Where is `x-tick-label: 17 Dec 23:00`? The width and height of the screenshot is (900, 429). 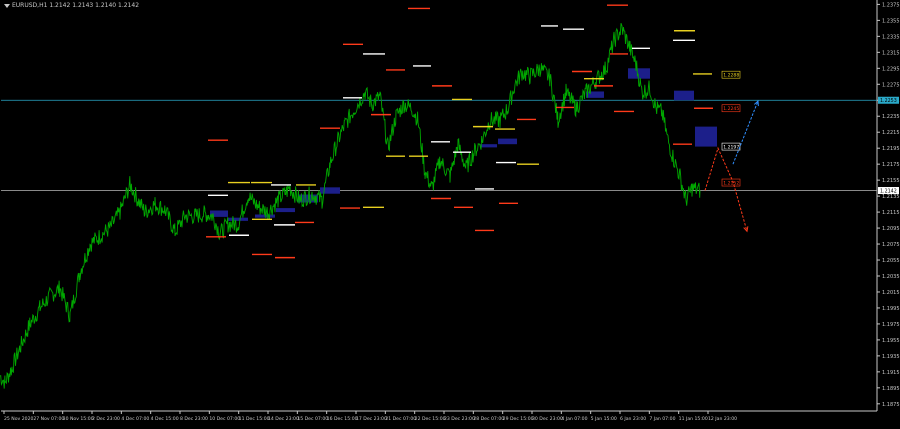 x-tick-label: 17 Dec 23:00 is located at coordinates (371, 419).